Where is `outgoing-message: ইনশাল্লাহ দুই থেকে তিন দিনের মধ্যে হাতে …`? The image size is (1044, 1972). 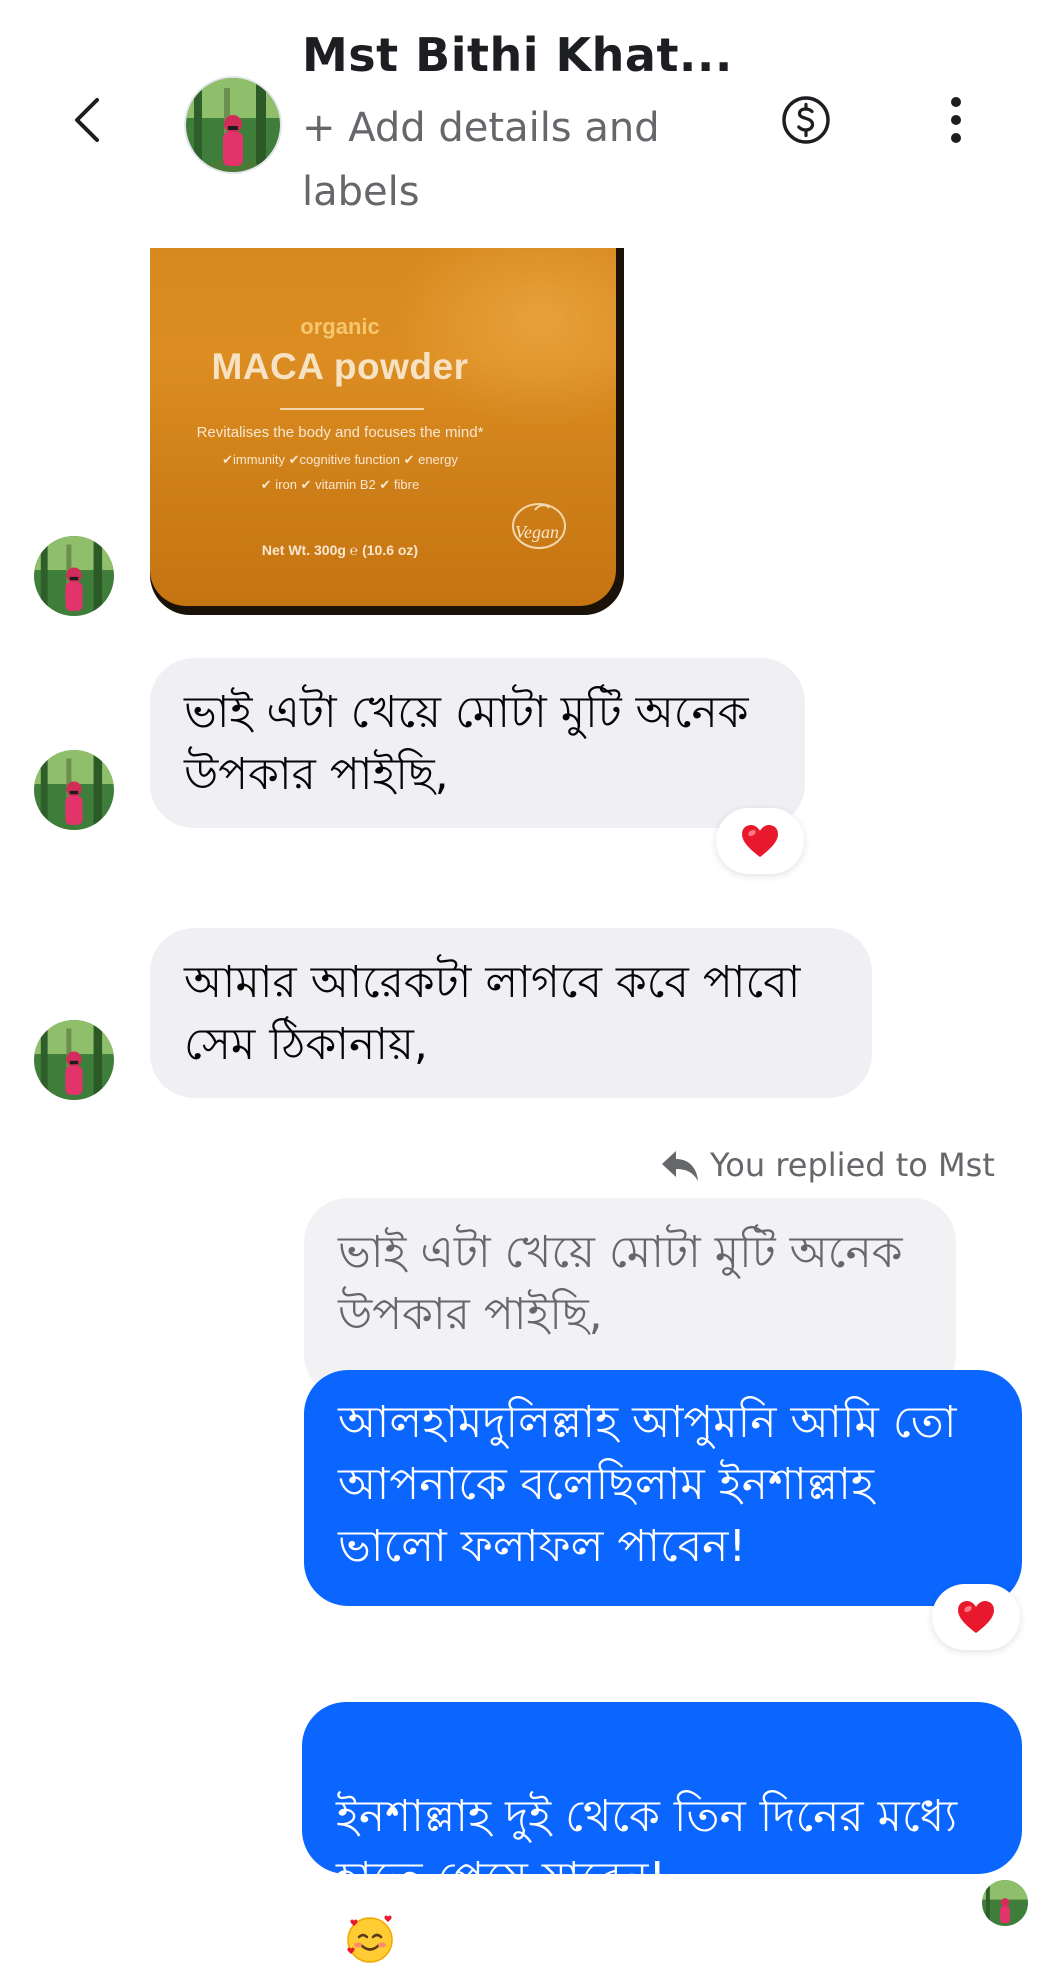
outgoing-message: ইনশাল্লাহ দুই থেকে তিন দিনের মধ্যে হাতে … is located at coordinates (662, 1832).